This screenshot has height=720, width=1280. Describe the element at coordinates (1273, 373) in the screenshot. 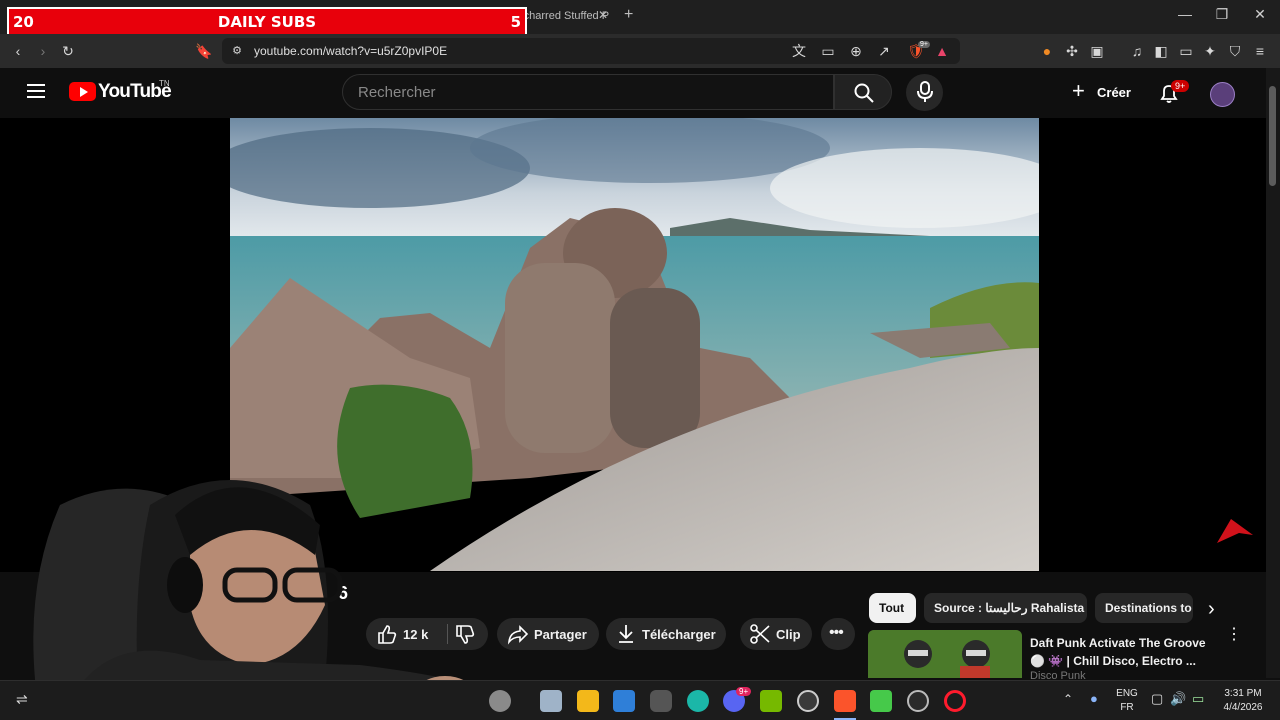

I see `page-scrollbar` at that location.